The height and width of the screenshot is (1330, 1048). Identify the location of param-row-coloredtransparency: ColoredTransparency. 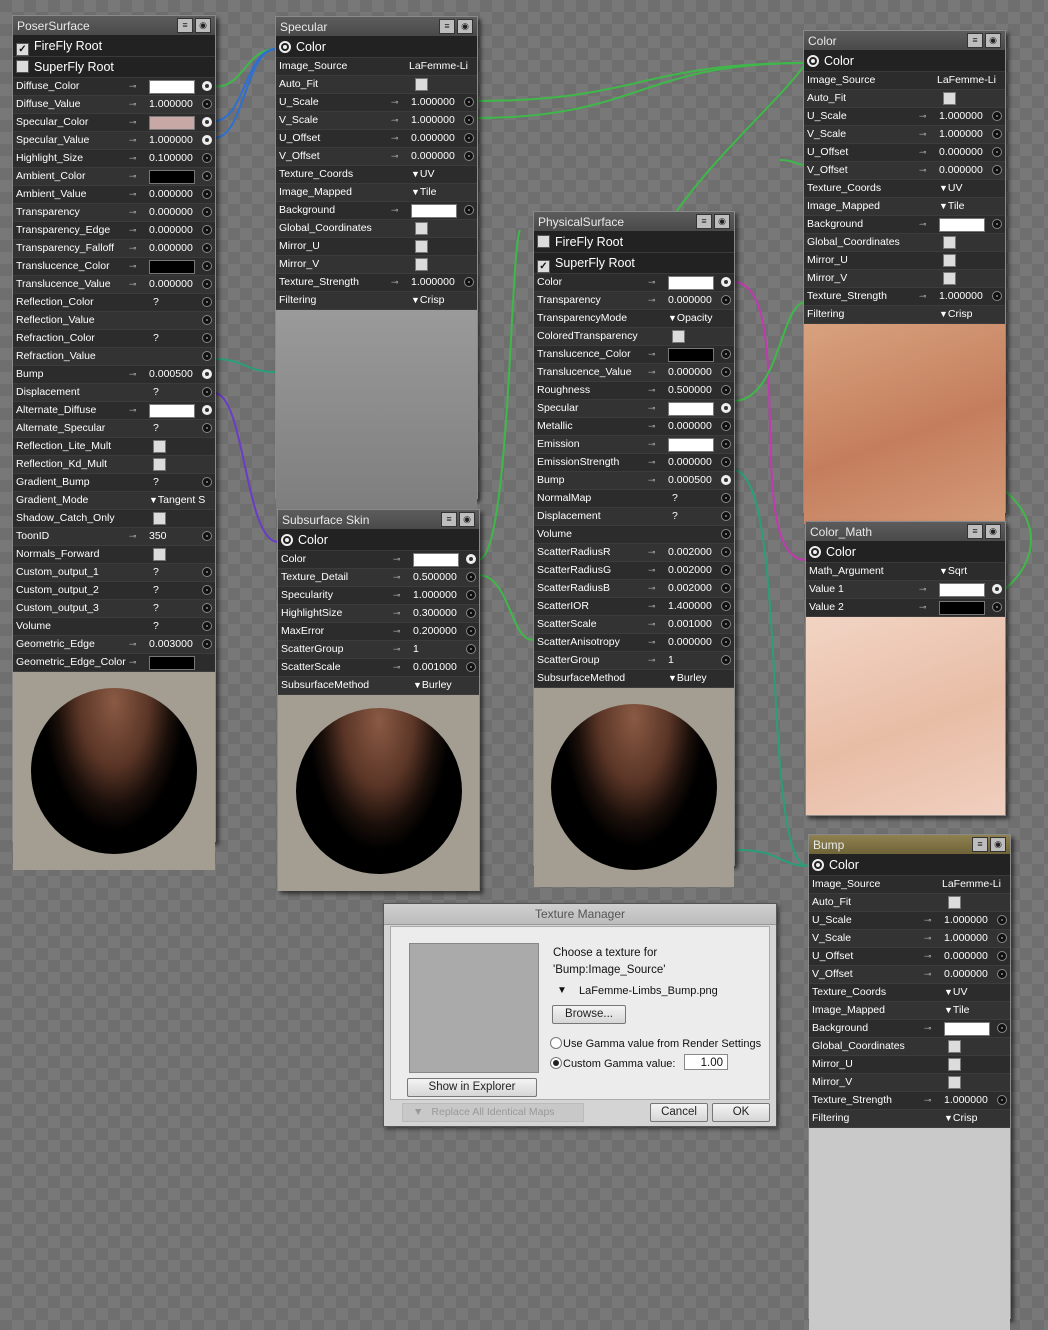
(634, 337).